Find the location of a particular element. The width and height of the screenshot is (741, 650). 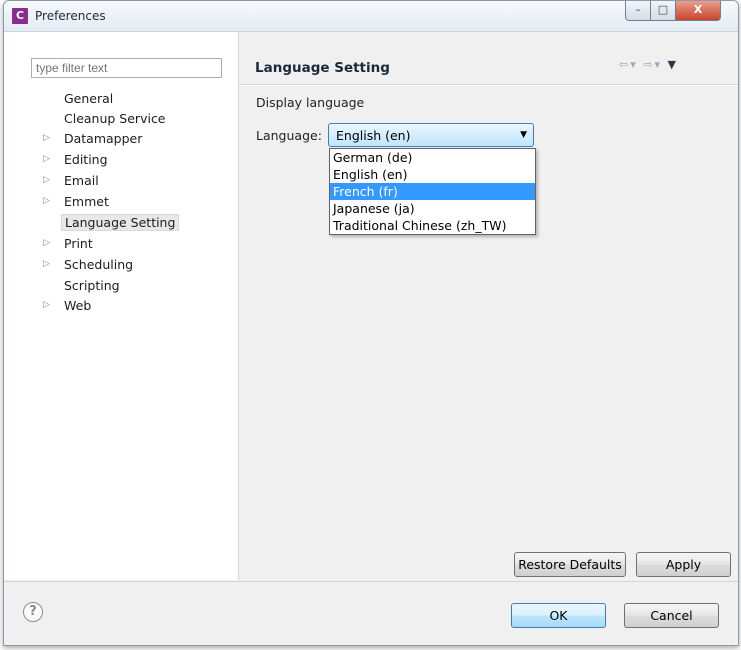

tree-item-label: Scripting is located at coordinates (92, 285).